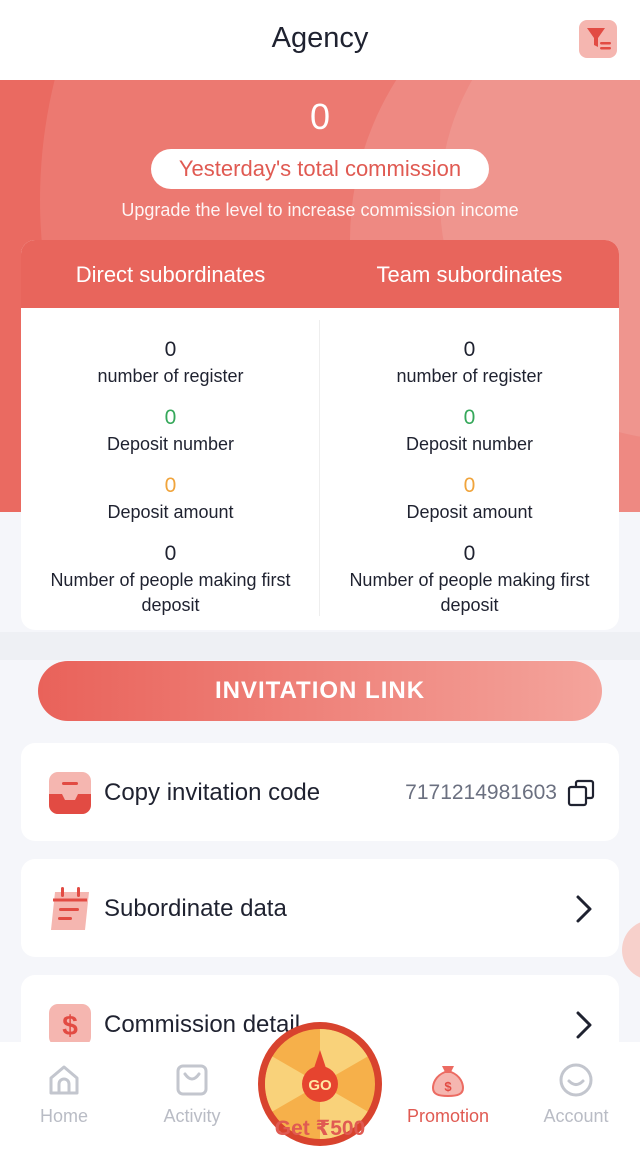 The height and width of the screenshot is (1151, 640). What do you see at coordinates (448, 1116) in the screenshot?
I see `tab-promotion-label: Promotion` at bounding box center [448, 1116].